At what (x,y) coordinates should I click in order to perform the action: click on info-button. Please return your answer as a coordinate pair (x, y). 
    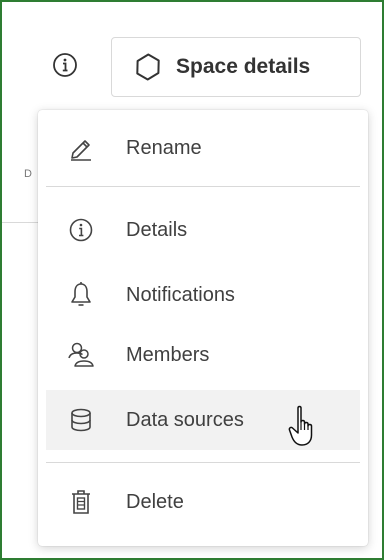
    Looking at the image, I should click on (65, 65).